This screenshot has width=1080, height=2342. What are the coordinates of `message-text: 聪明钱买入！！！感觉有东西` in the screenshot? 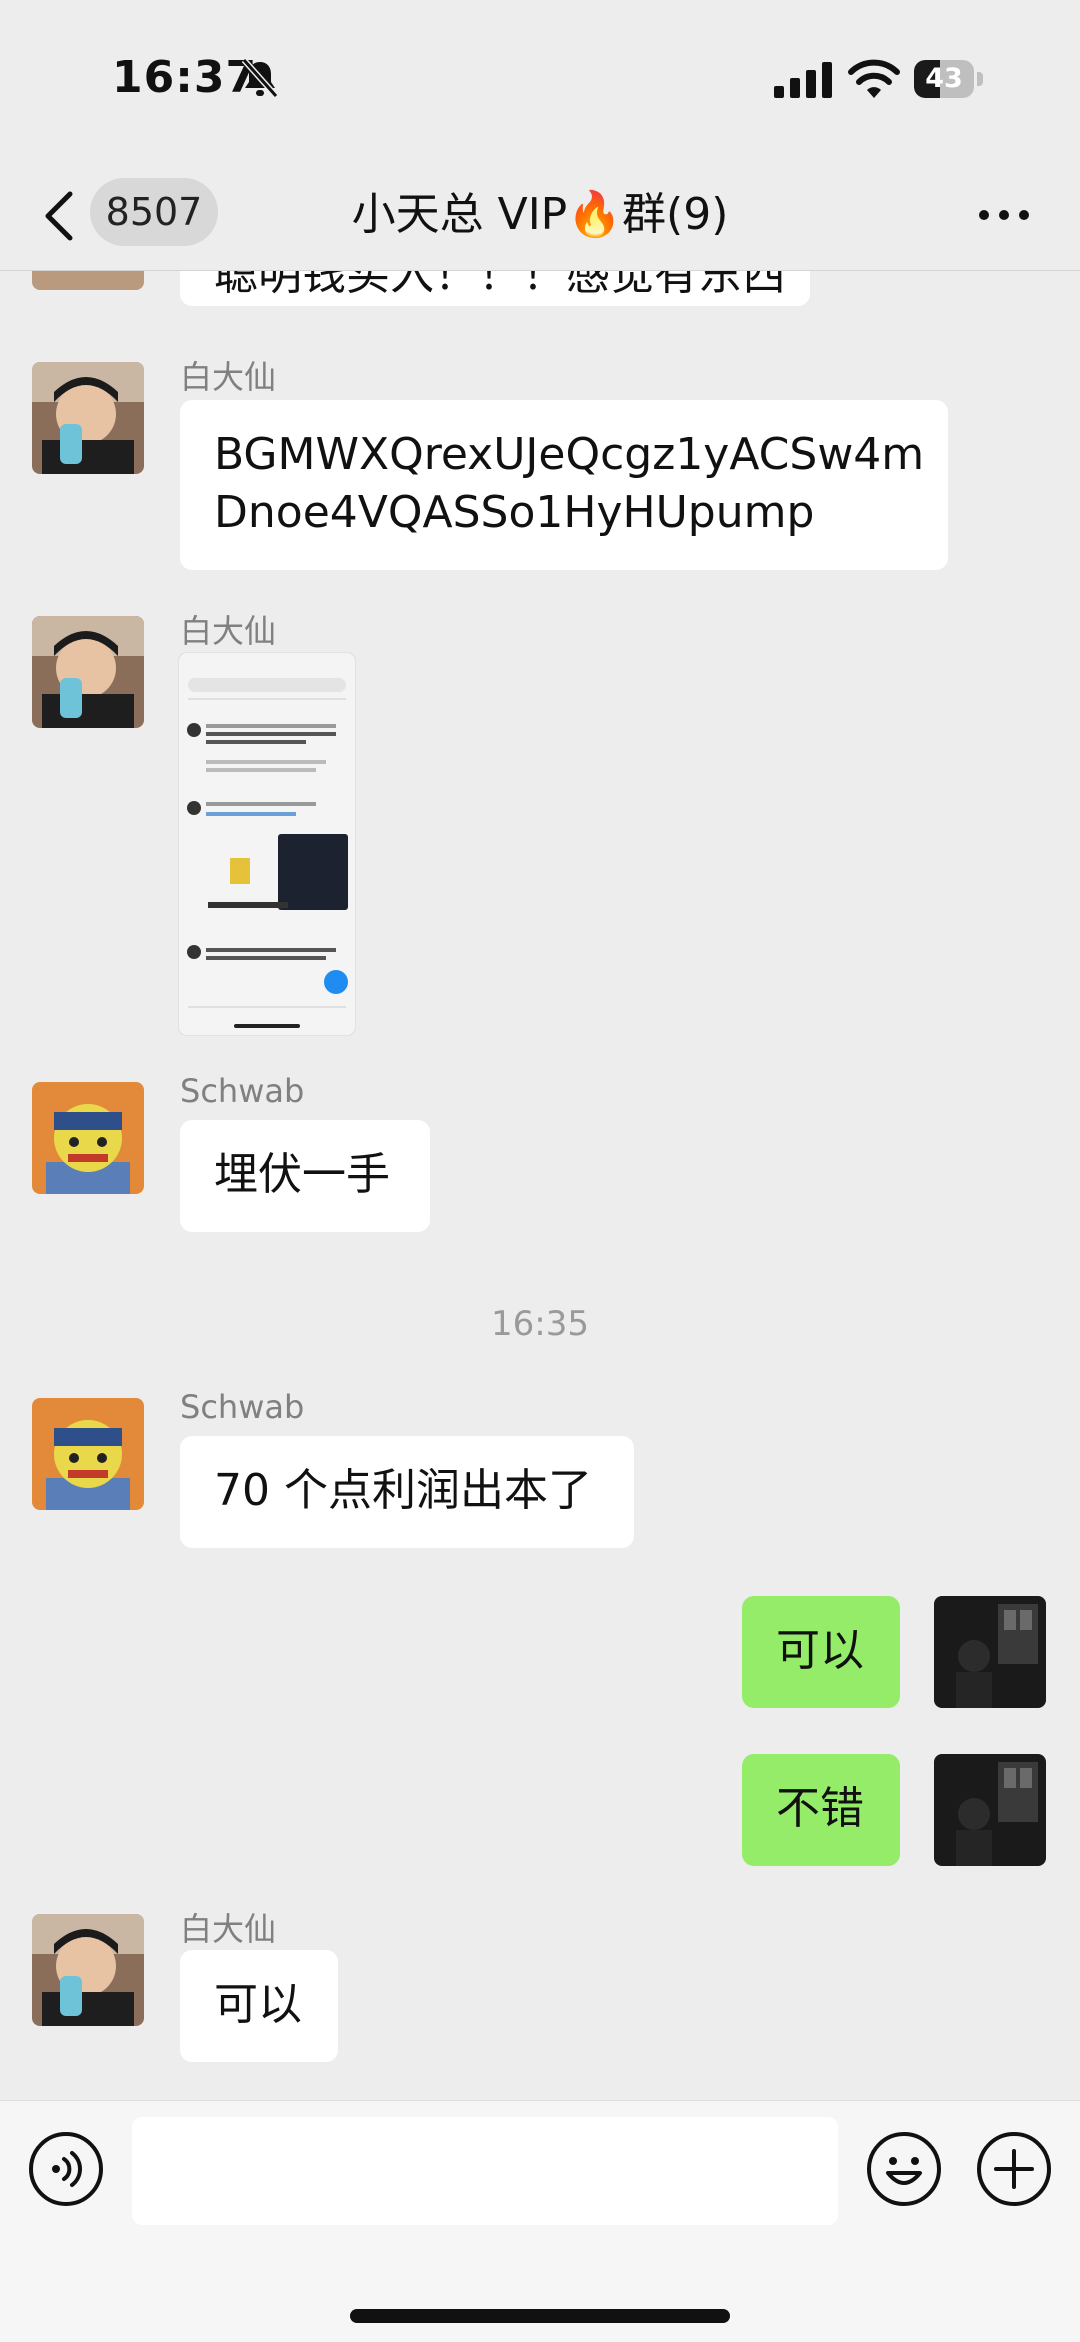 It's located at (500, 285).